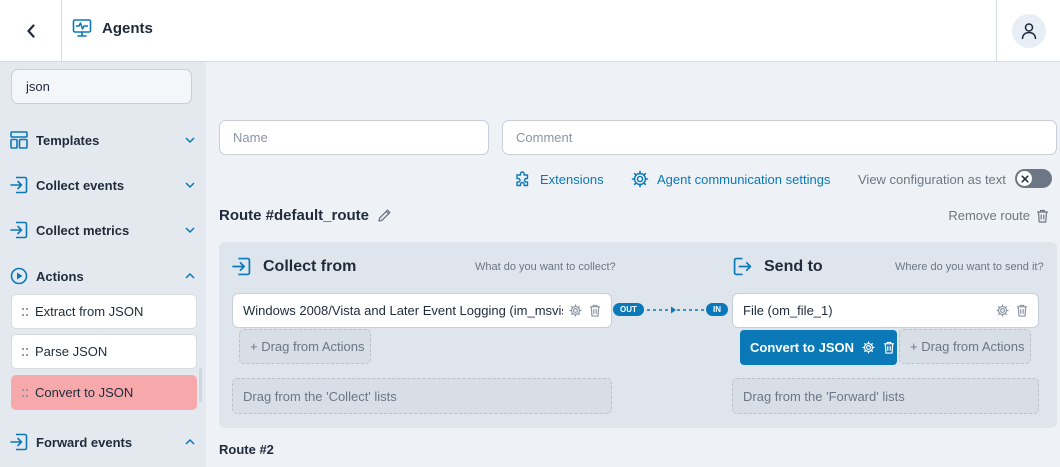 The image size is (1060, 467). I want to click on name-input, so click(354, 137).